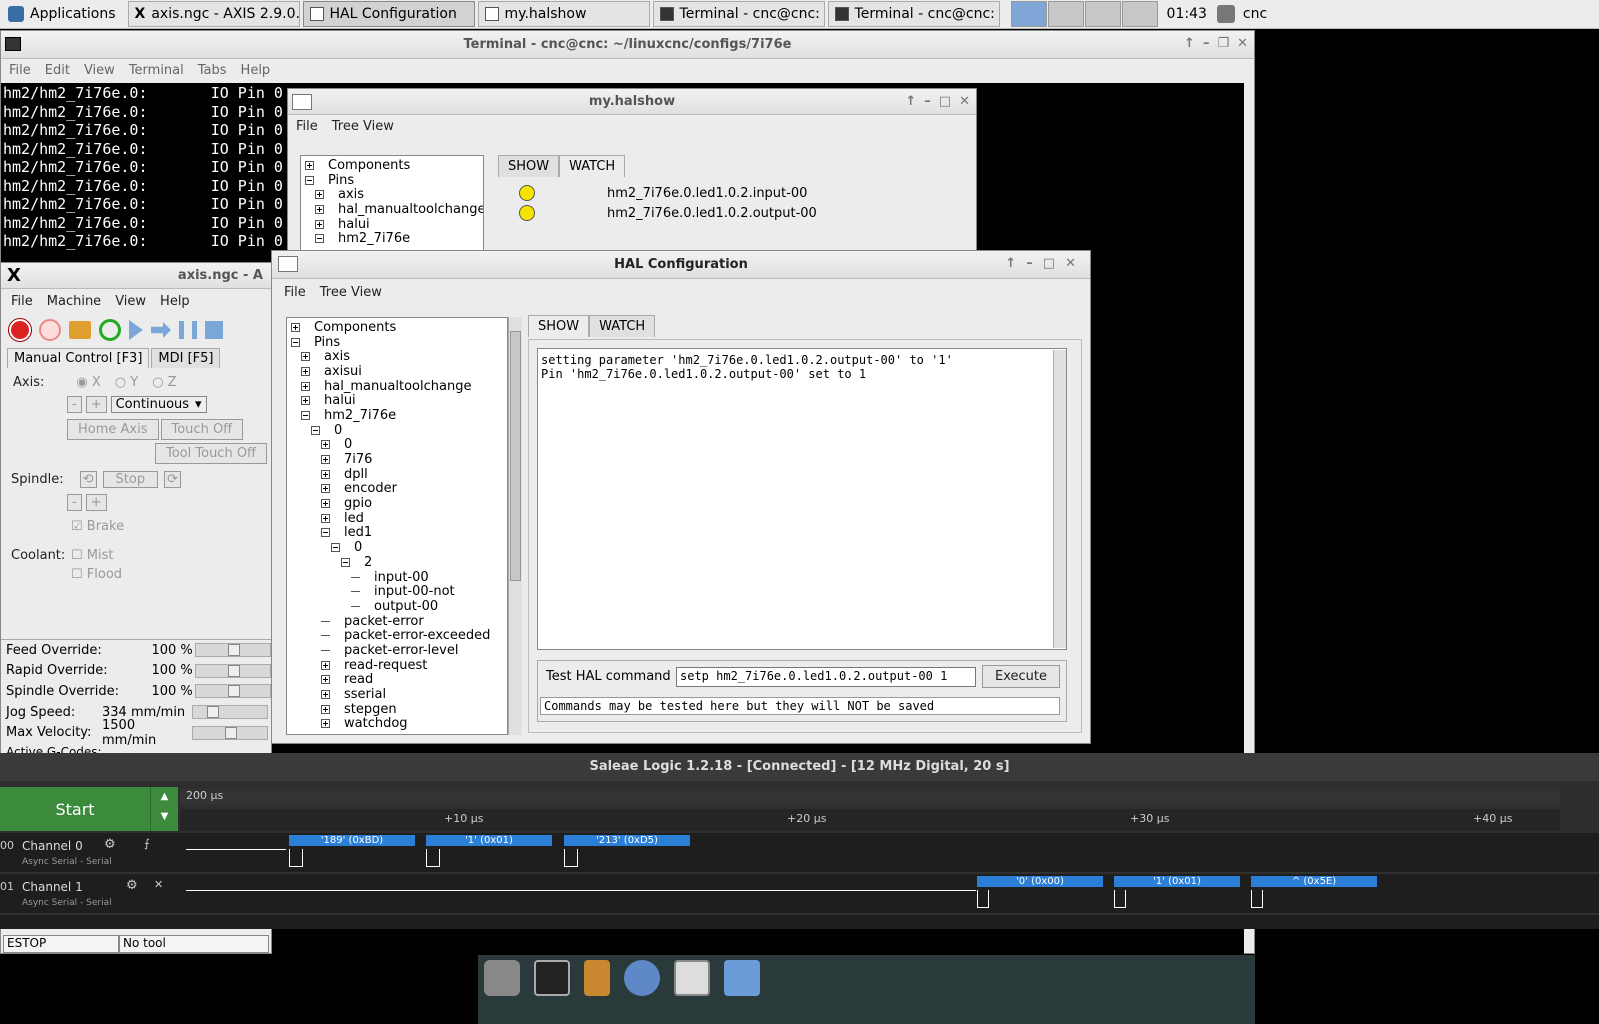 This screenshot has width=1599, height=1024. What do you see at coordinates (397, 488) in the screenshot?
I see `tree-item: encoder` at bounding box center [397, 488].